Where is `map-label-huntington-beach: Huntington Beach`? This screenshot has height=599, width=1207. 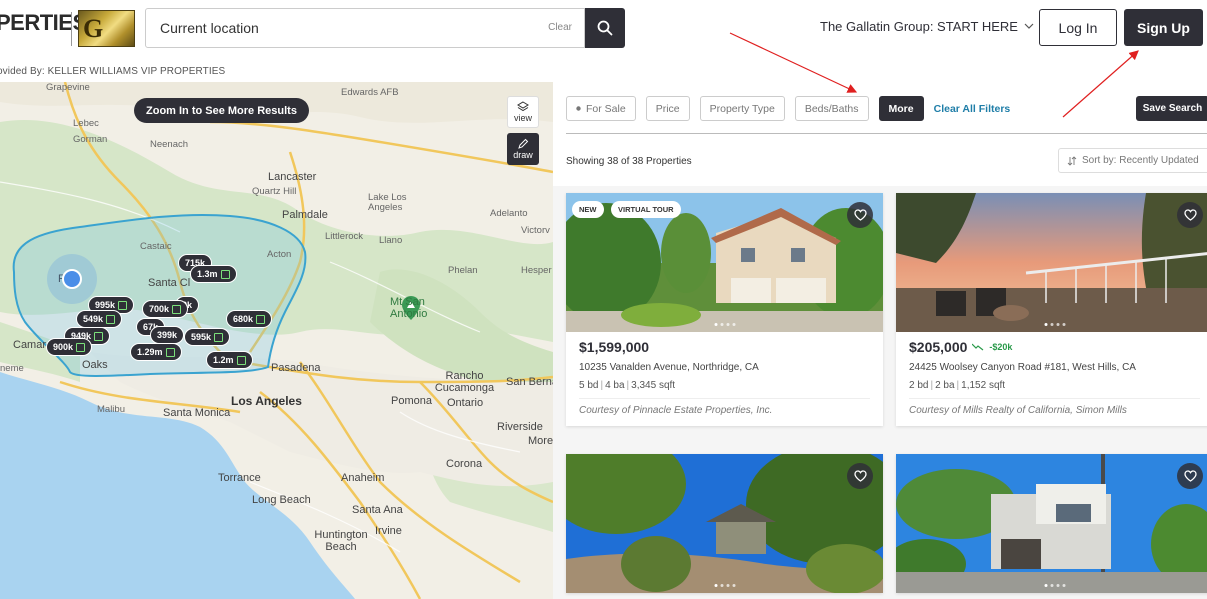 map-label-huntington-beach: Huntington Beach is located at coordinates (341, 541).